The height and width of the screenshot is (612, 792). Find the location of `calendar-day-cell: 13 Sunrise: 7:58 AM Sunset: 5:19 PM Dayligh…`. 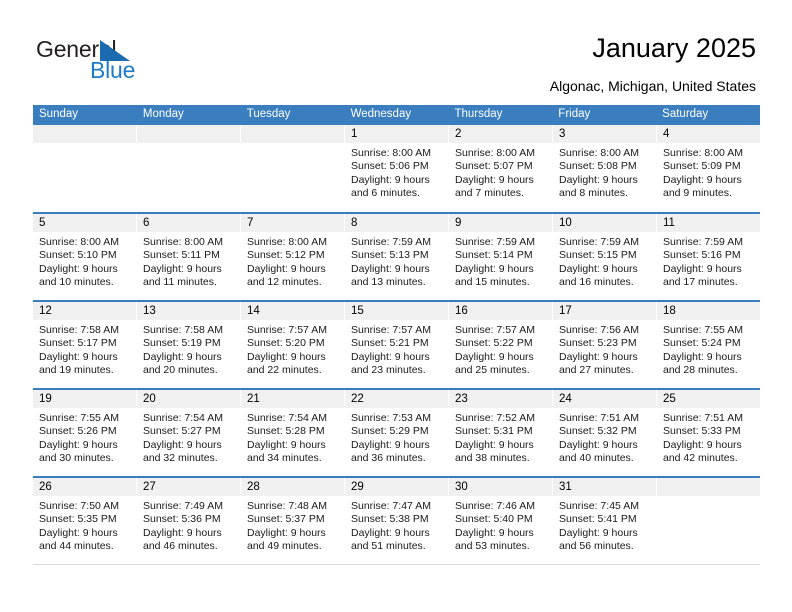

calendar-day-cell: 13 Sunrise: 7:58 AM Sunset: 5:19 PM Dayligh… is located at coordinates (189, 345).